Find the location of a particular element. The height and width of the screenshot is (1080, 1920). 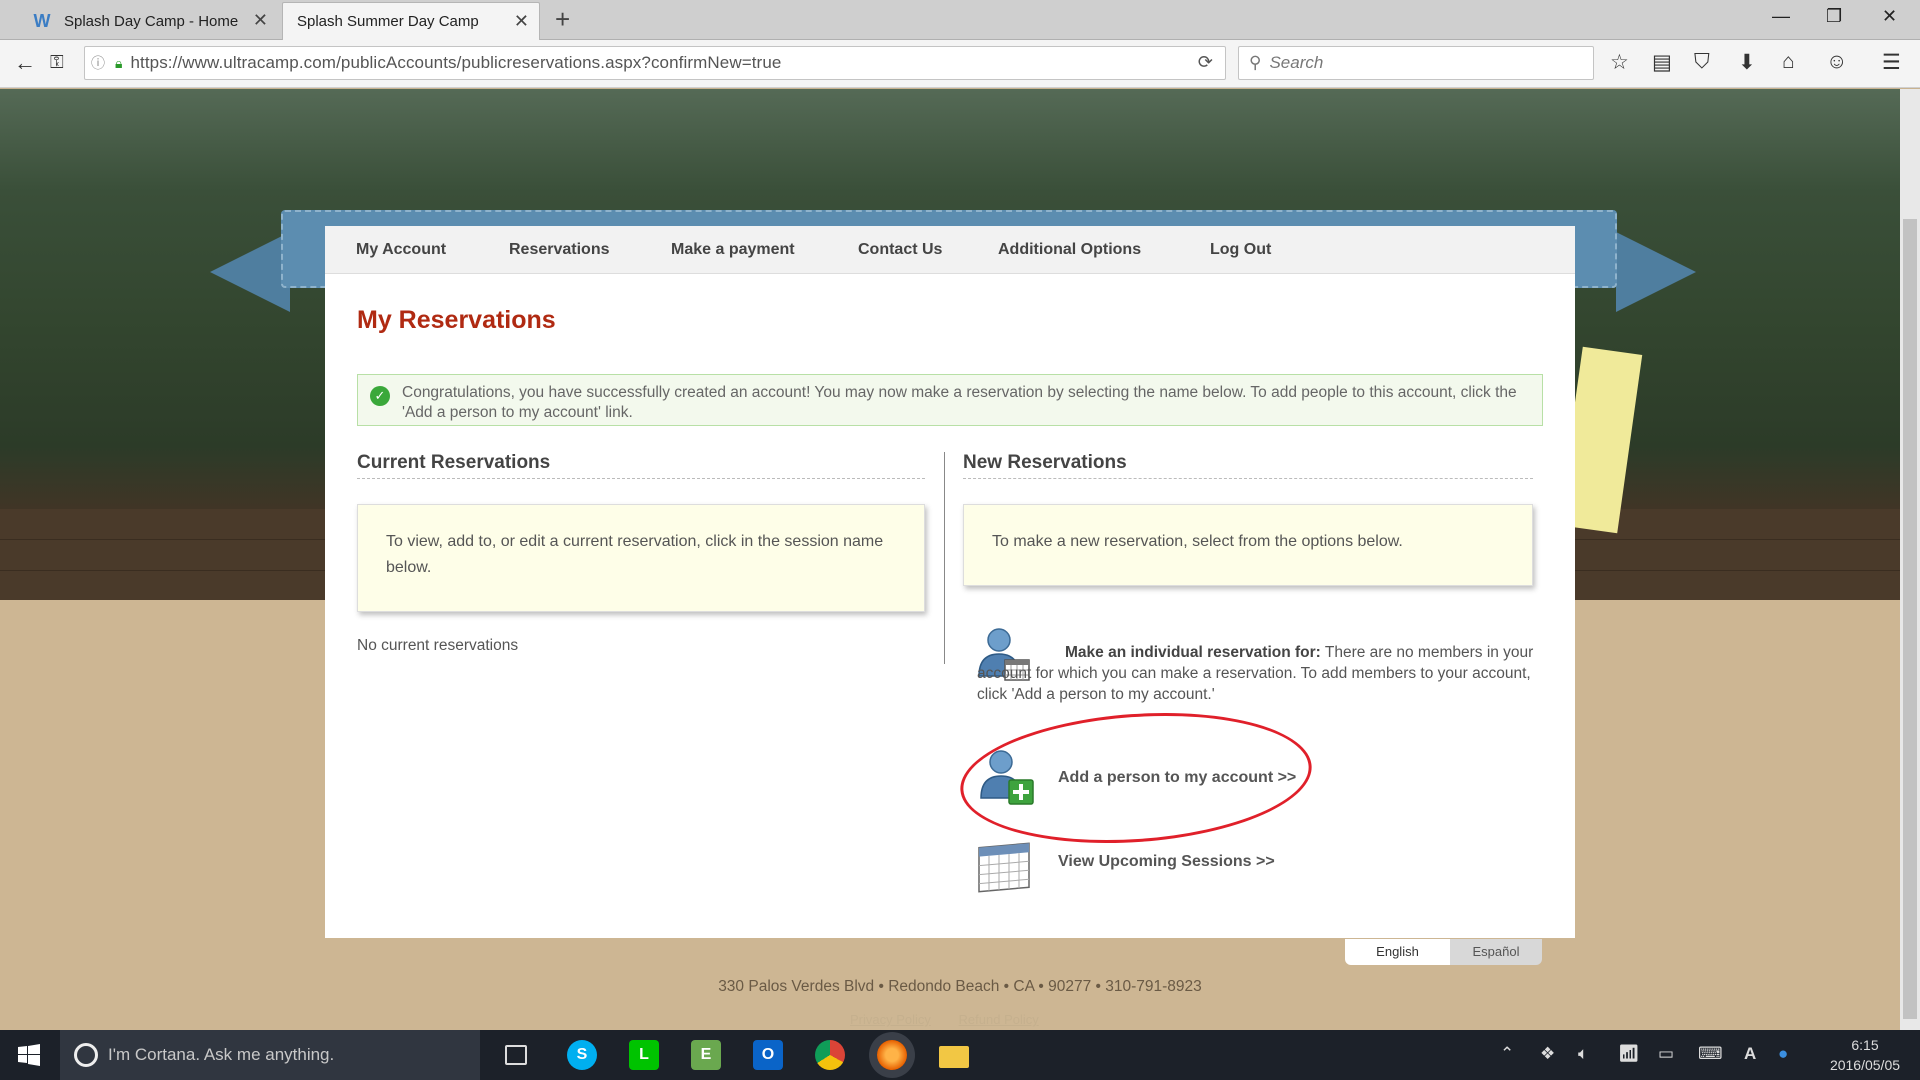

wifi-icon: 📶︎ is located at coordinates (1629, 1054).